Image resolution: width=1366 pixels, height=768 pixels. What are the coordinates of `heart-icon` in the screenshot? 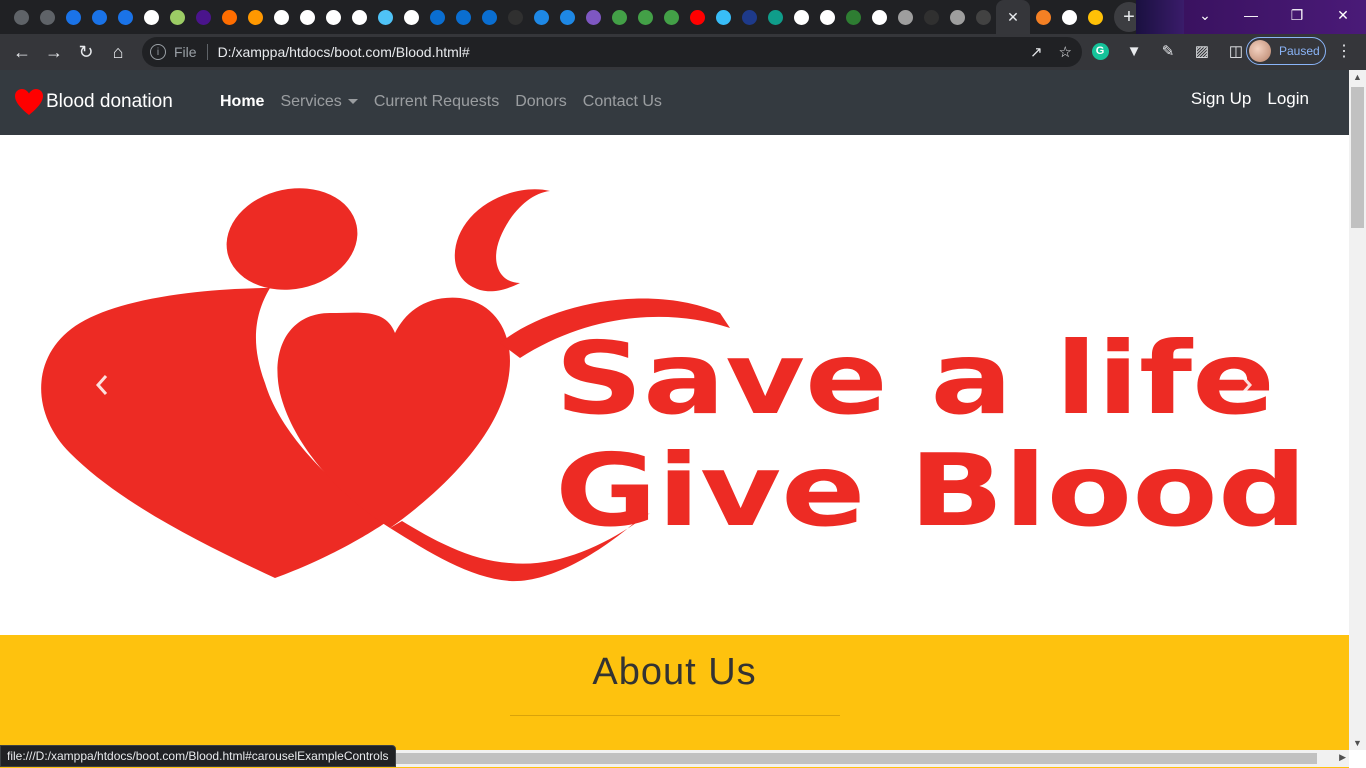 It's located at (29, 102).